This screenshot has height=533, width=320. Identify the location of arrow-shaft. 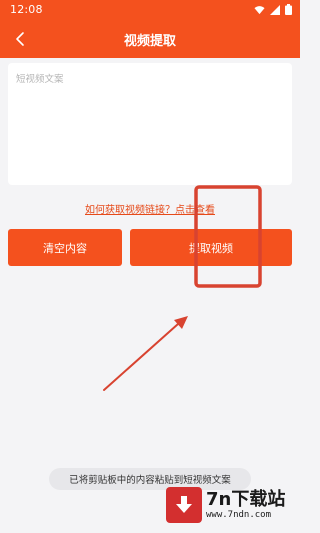
(141, 357).